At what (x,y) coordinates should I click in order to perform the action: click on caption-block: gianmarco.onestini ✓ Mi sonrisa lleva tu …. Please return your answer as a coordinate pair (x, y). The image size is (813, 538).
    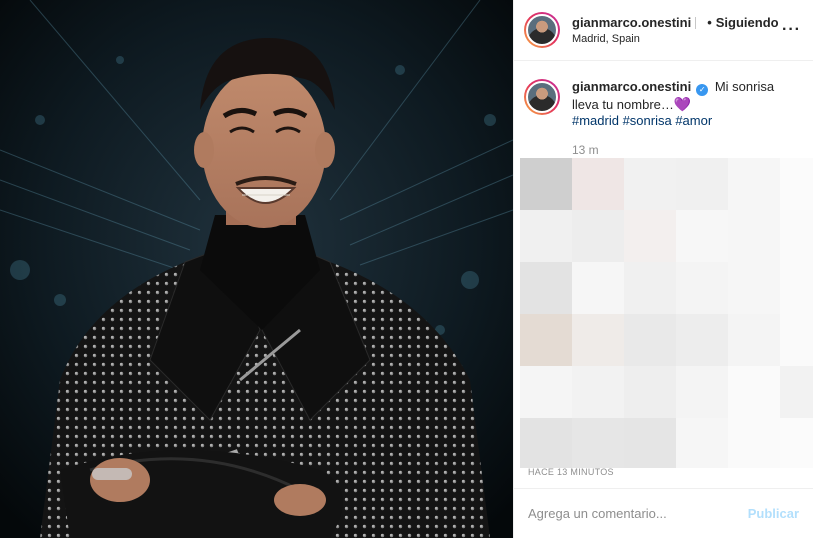
    Looking at the image, I should click on (663, 95).